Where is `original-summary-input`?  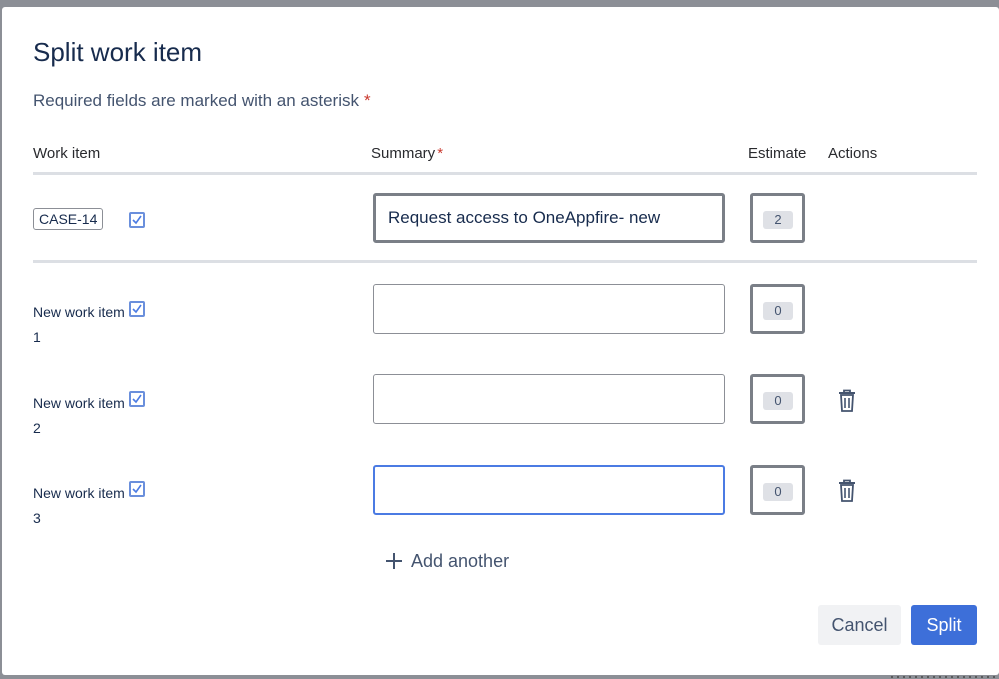
original-summary-input is located at coordinates (549, 218).